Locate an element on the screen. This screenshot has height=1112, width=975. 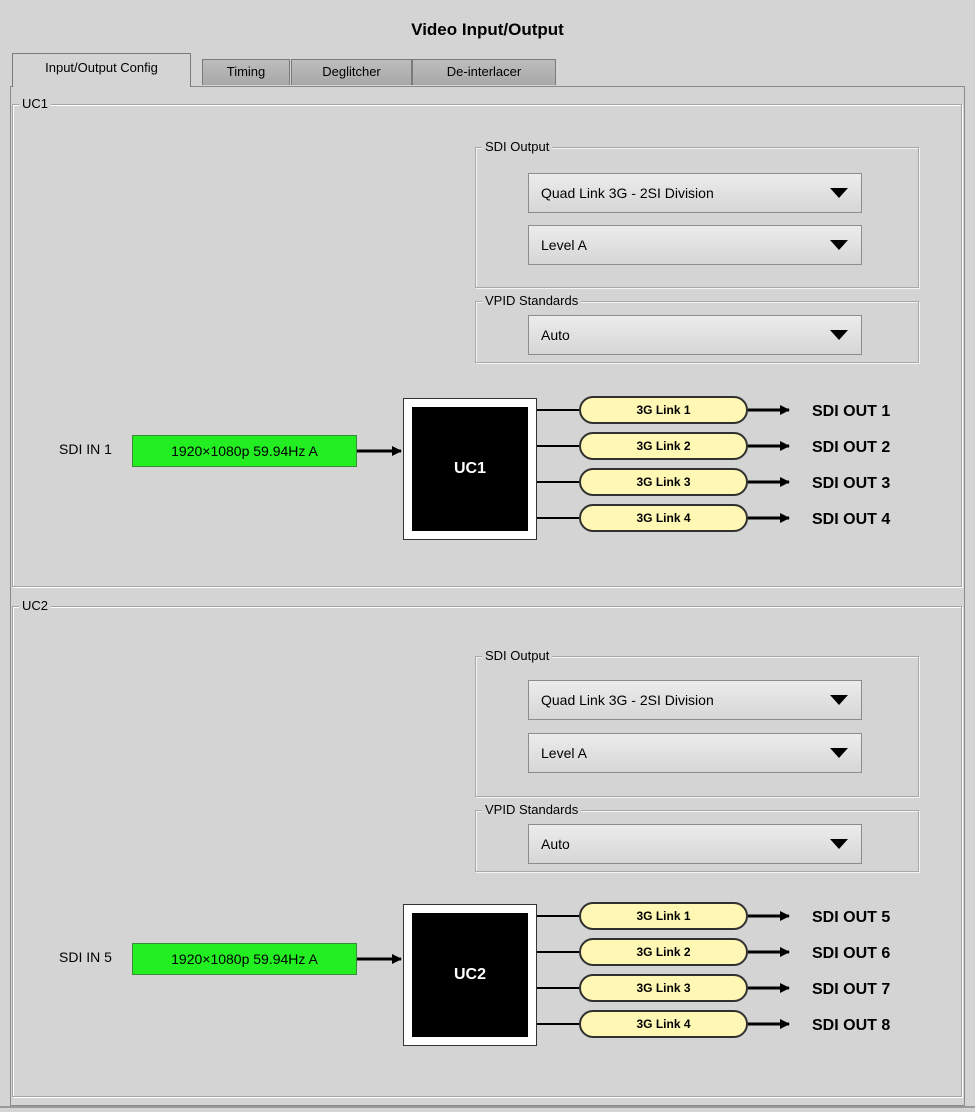
tab-input-output-config: Input/Output Config is located at coordinates (101, 70).